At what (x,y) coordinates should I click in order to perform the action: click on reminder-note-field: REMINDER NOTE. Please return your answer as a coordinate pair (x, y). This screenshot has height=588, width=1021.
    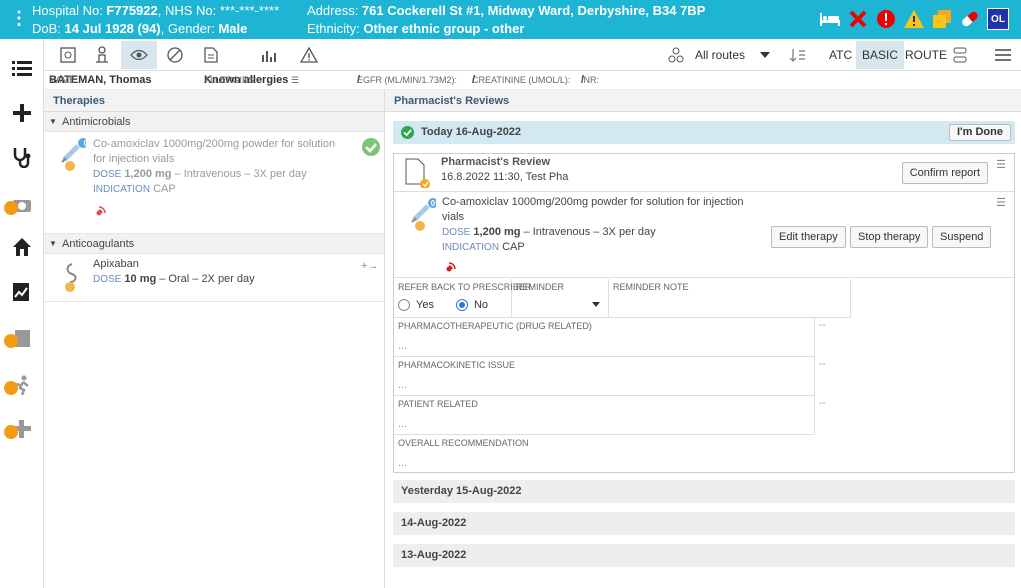
    Looking at the image, I should click on (730, 298).